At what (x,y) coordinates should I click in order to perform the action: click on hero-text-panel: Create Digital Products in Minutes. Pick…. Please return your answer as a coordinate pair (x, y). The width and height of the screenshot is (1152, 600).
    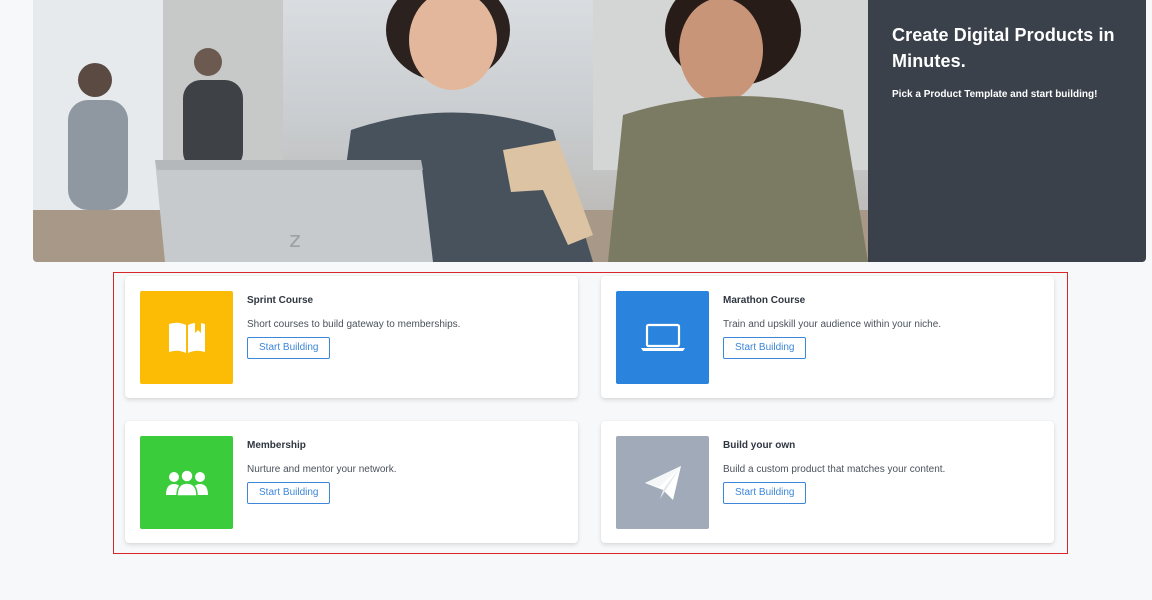
    Looking at the image, I should click on (1007, 131).